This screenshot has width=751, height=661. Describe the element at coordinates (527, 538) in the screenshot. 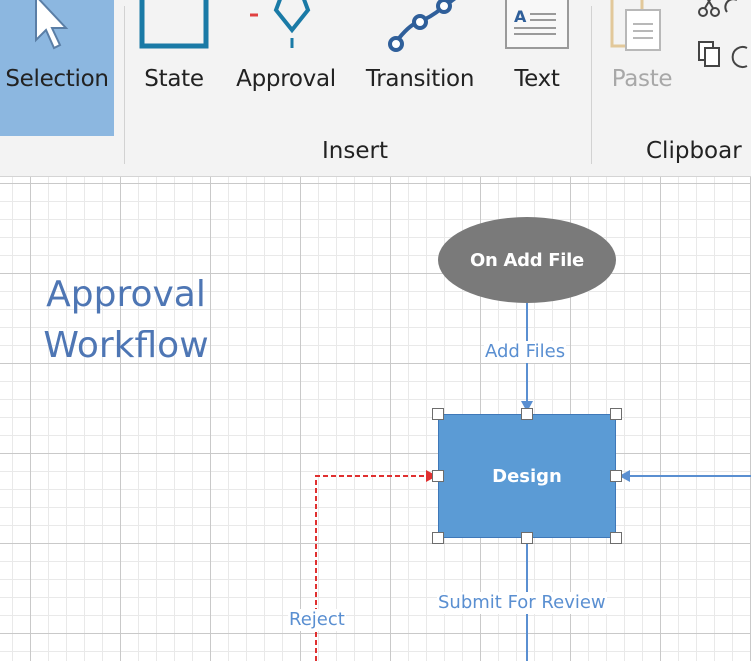

I see `resize-handle-bottom` at that location.